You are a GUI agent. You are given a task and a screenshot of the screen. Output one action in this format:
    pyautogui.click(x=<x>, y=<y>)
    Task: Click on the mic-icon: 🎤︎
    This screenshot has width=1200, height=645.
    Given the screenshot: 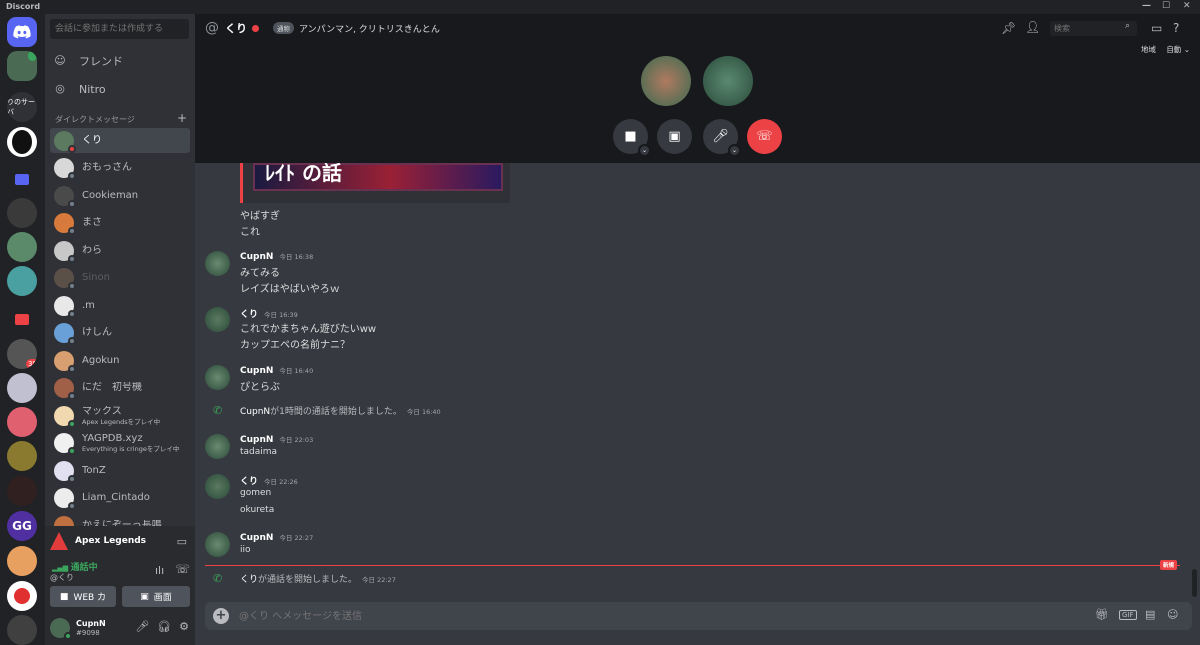 What is the action you would take?
    pyautogui.click(x=142, y=626)
    